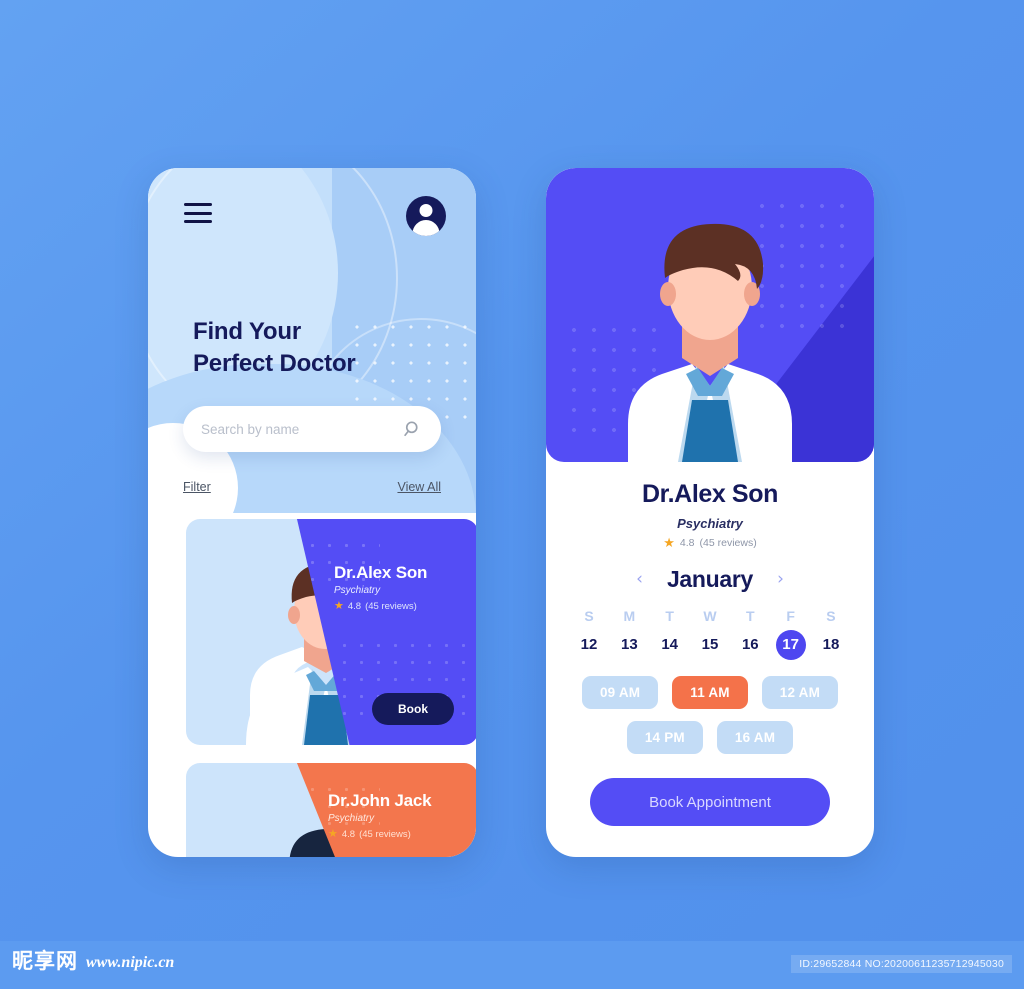  What do you see at coordinates (710, 737) in the screenshot?
I see `time-slot-row: 14 PM 16 AM` at bounding box center [710, 737].